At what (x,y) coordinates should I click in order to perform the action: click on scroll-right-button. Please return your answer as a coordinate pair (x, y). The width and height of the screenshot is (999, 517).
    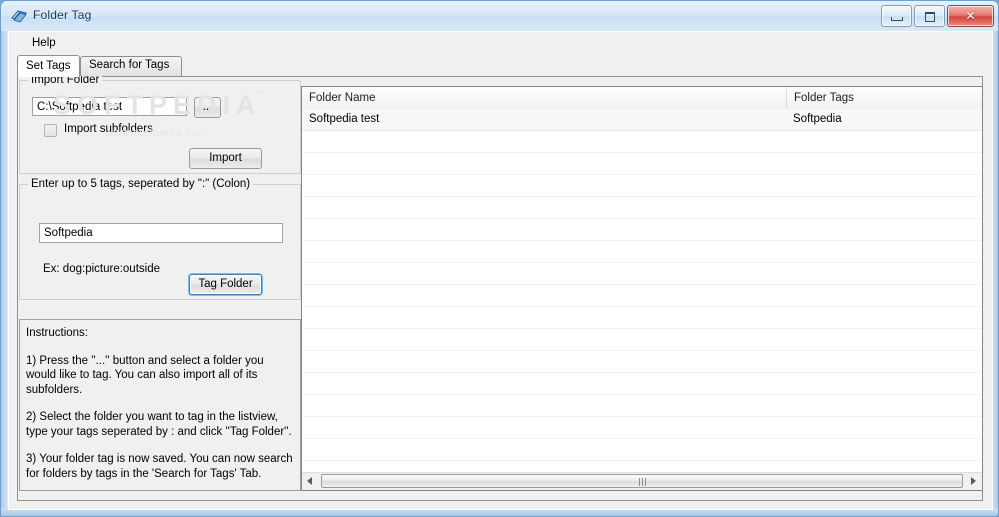
    Looking at the image, I should click on (973, 481).